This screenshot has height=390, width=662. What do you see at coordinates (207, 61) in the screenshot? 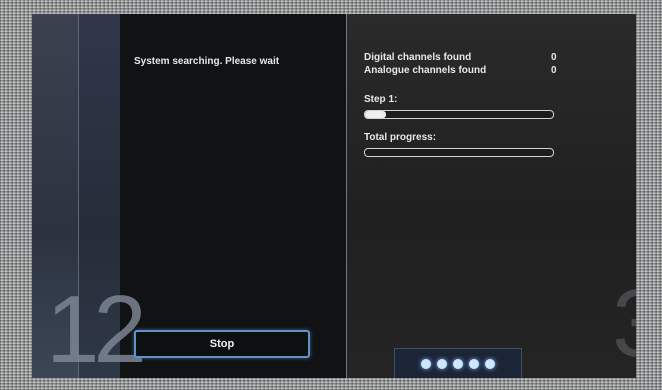
I see `status-message: System searching. Please wait` at bounding box center [207, 61].